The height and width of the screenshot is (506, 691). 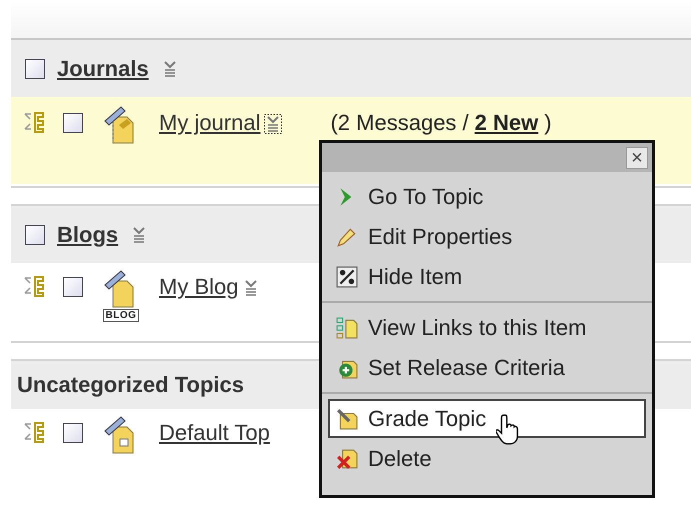 What do you see at coordinates (347, 419) in the screenshot?
I see `grade-icon` at bounding box center [347, 419].